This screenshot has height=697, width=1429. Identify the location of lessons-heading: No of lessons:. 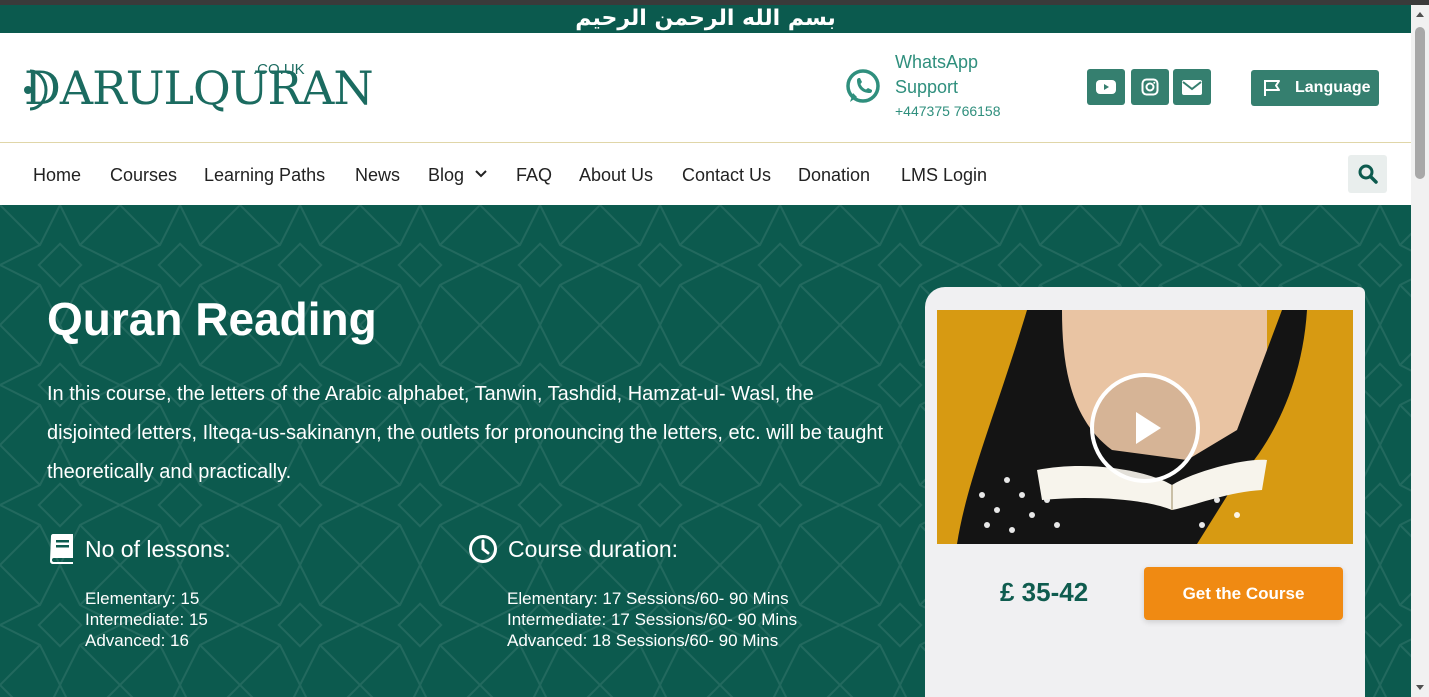
(139, 549).